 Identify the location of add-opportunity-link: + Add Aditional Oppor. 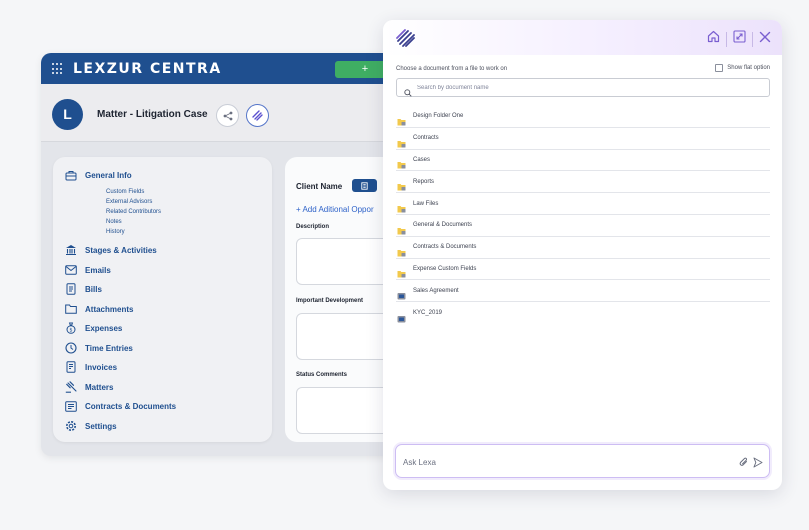
(335, 209).